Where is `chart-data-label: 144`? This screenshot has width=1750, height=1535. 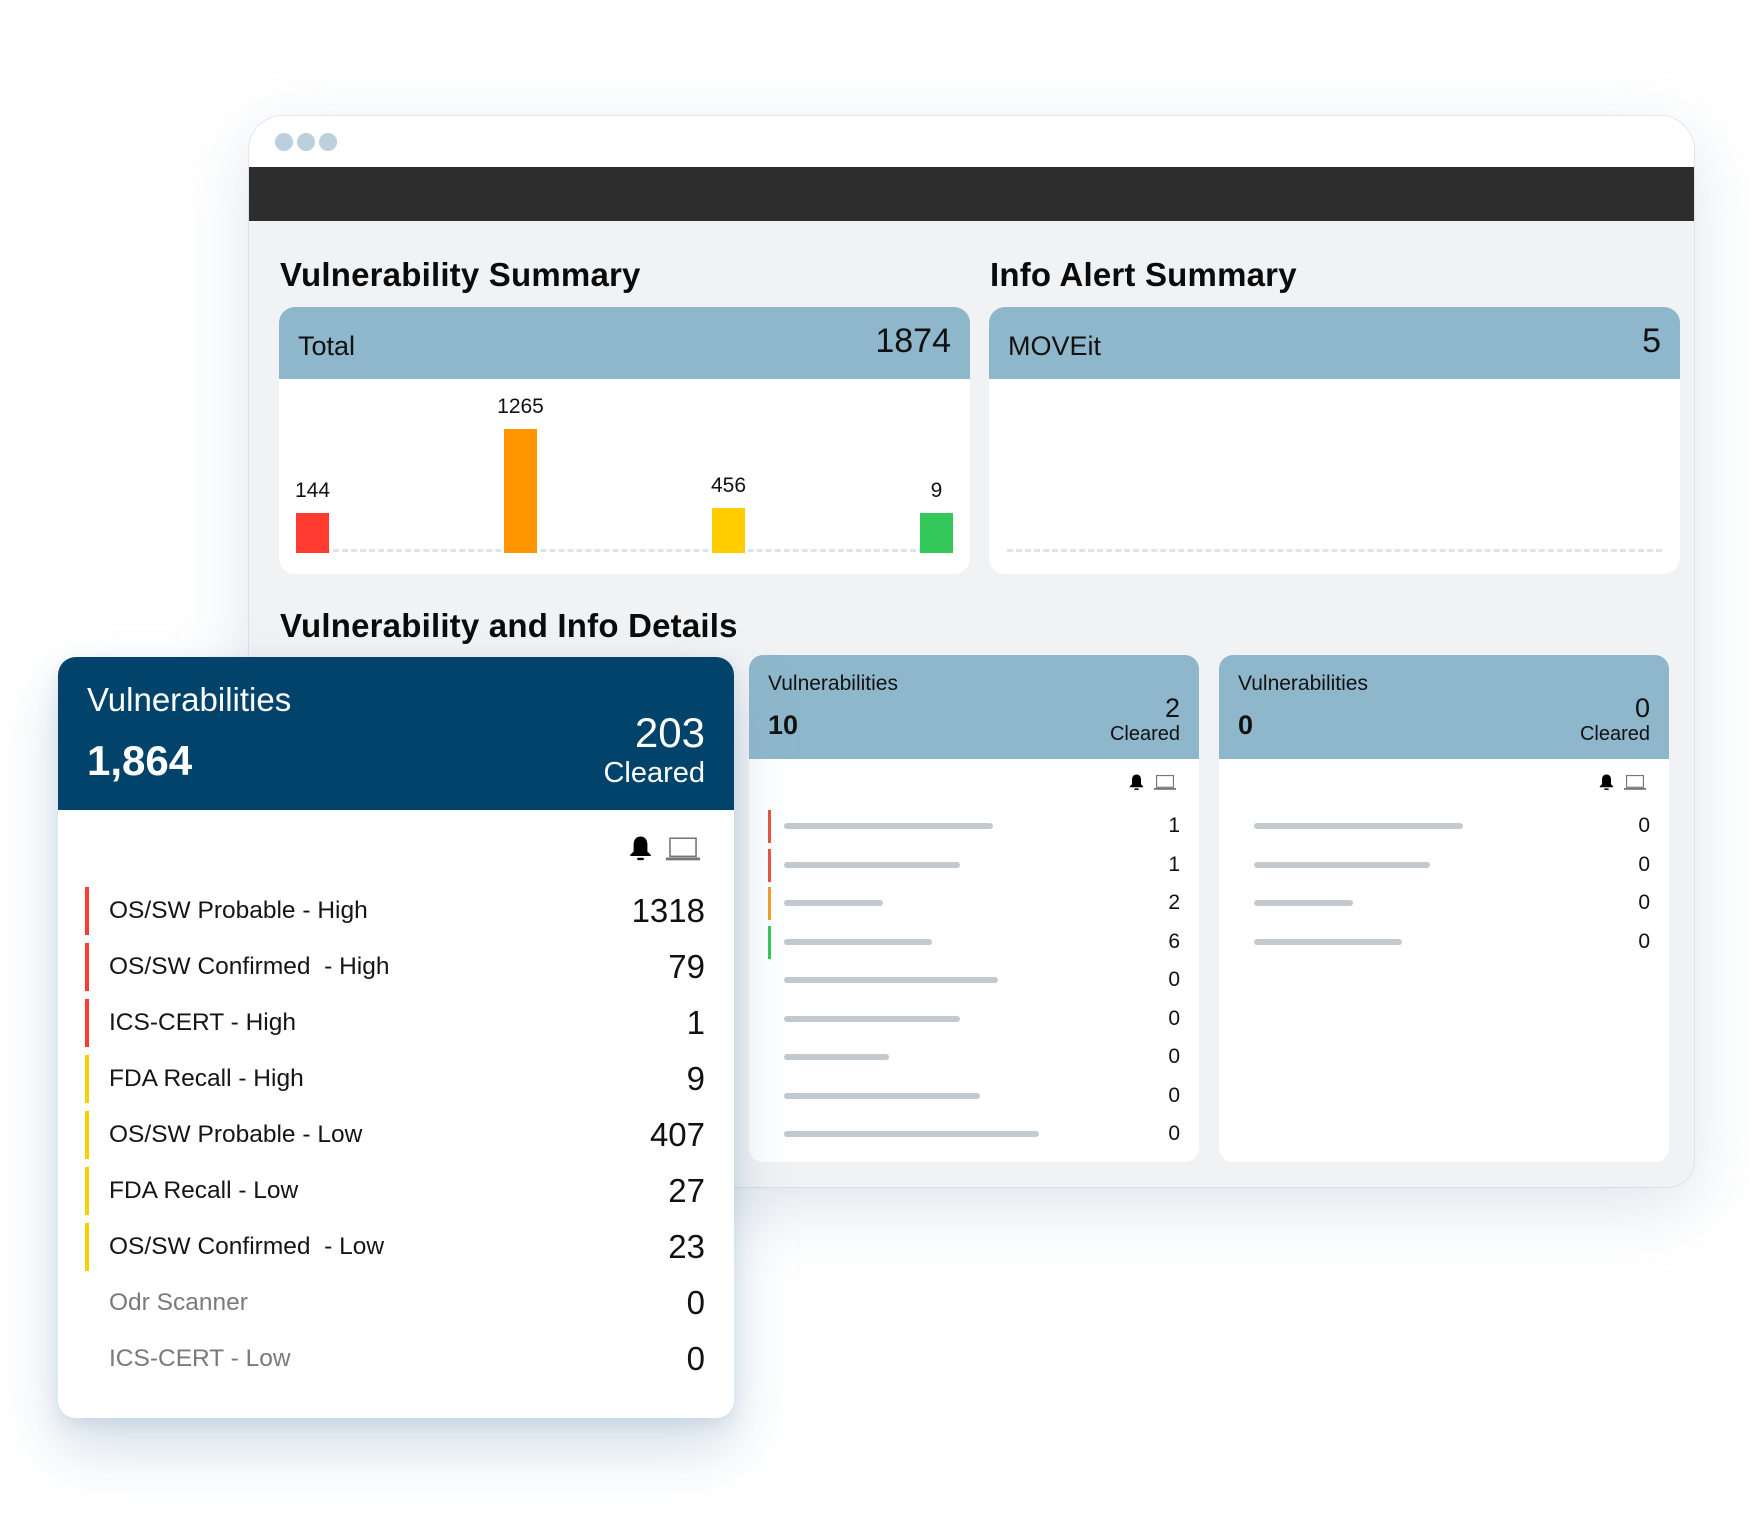
chart-data-label: 144 is located at coordinates (312, 490).